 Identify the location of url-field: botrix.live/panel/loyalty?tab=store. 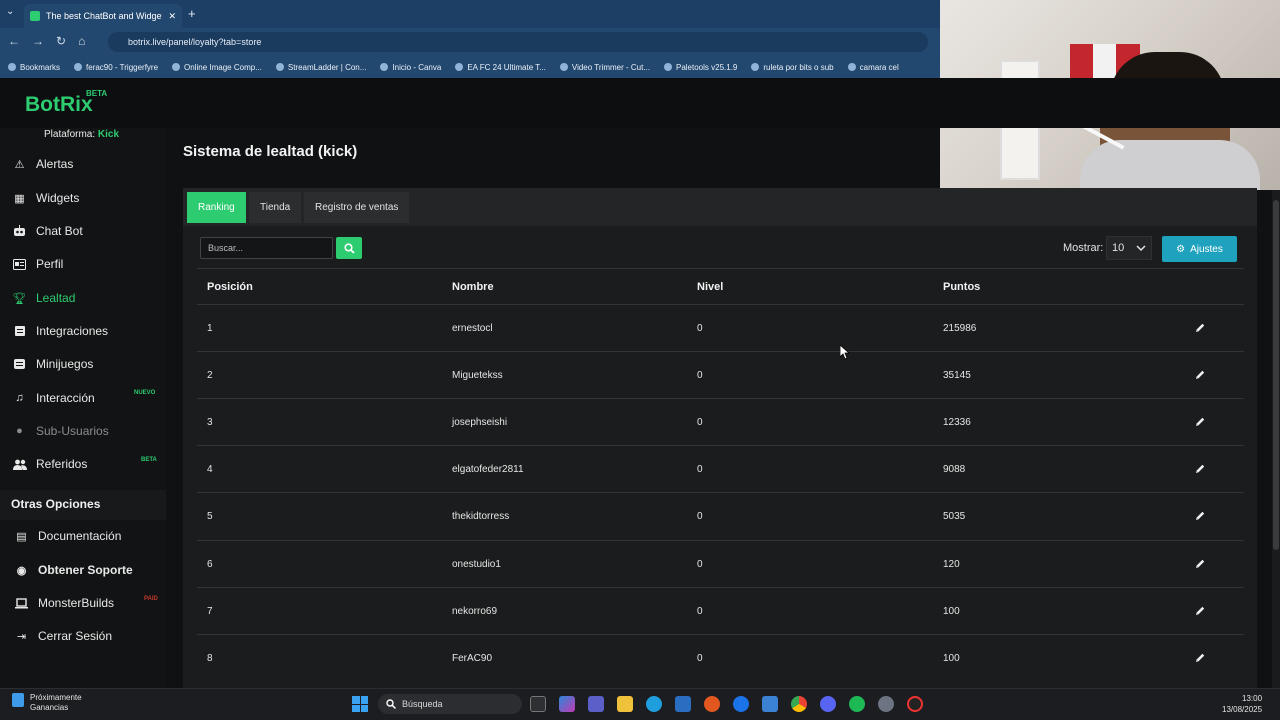
(518, 42).